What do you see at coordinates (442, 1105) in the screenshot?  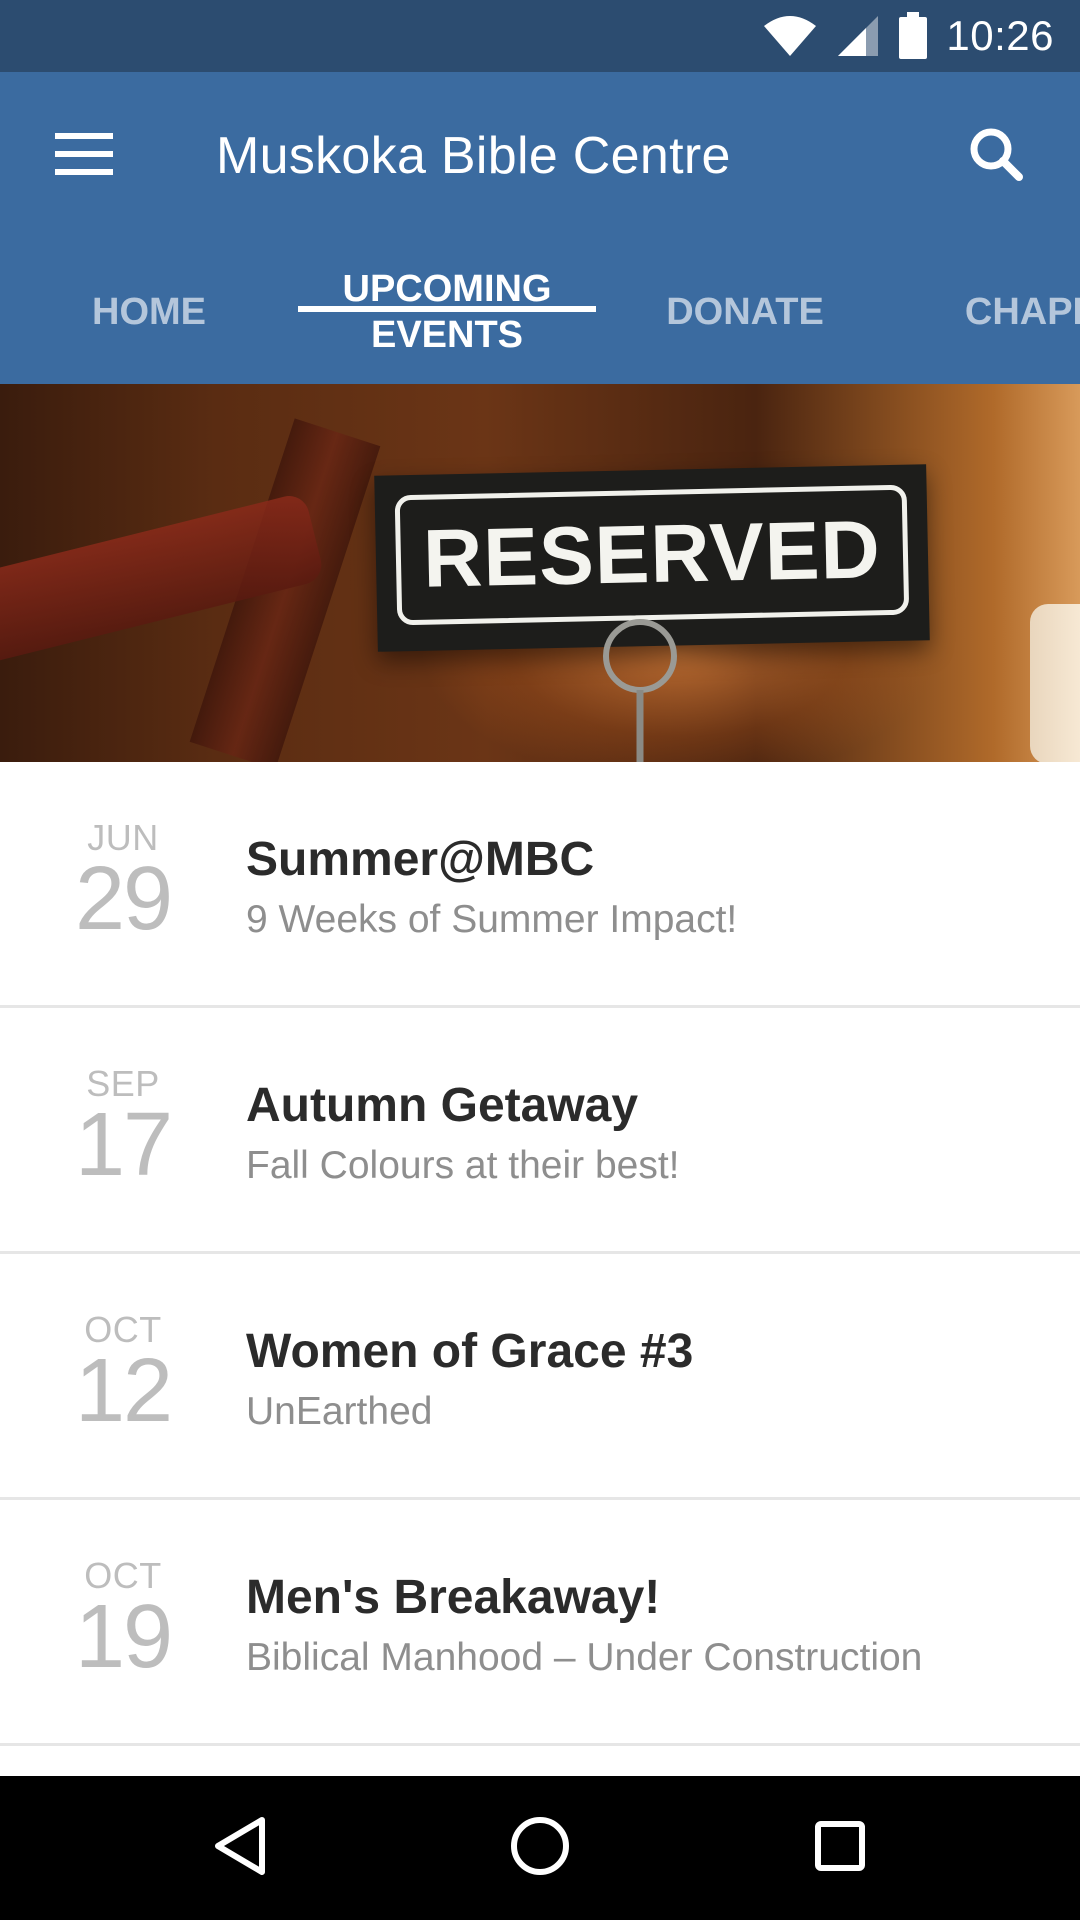 I see `event-title: Autumn Getaway` at bounding box center [442, 1105].